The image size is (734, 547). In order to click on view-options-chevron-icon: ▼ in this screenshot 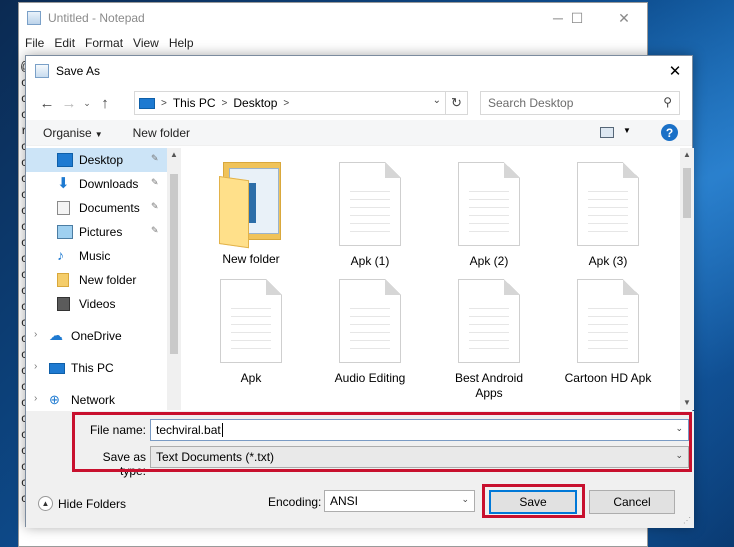, I will do `click(627, 130)`.